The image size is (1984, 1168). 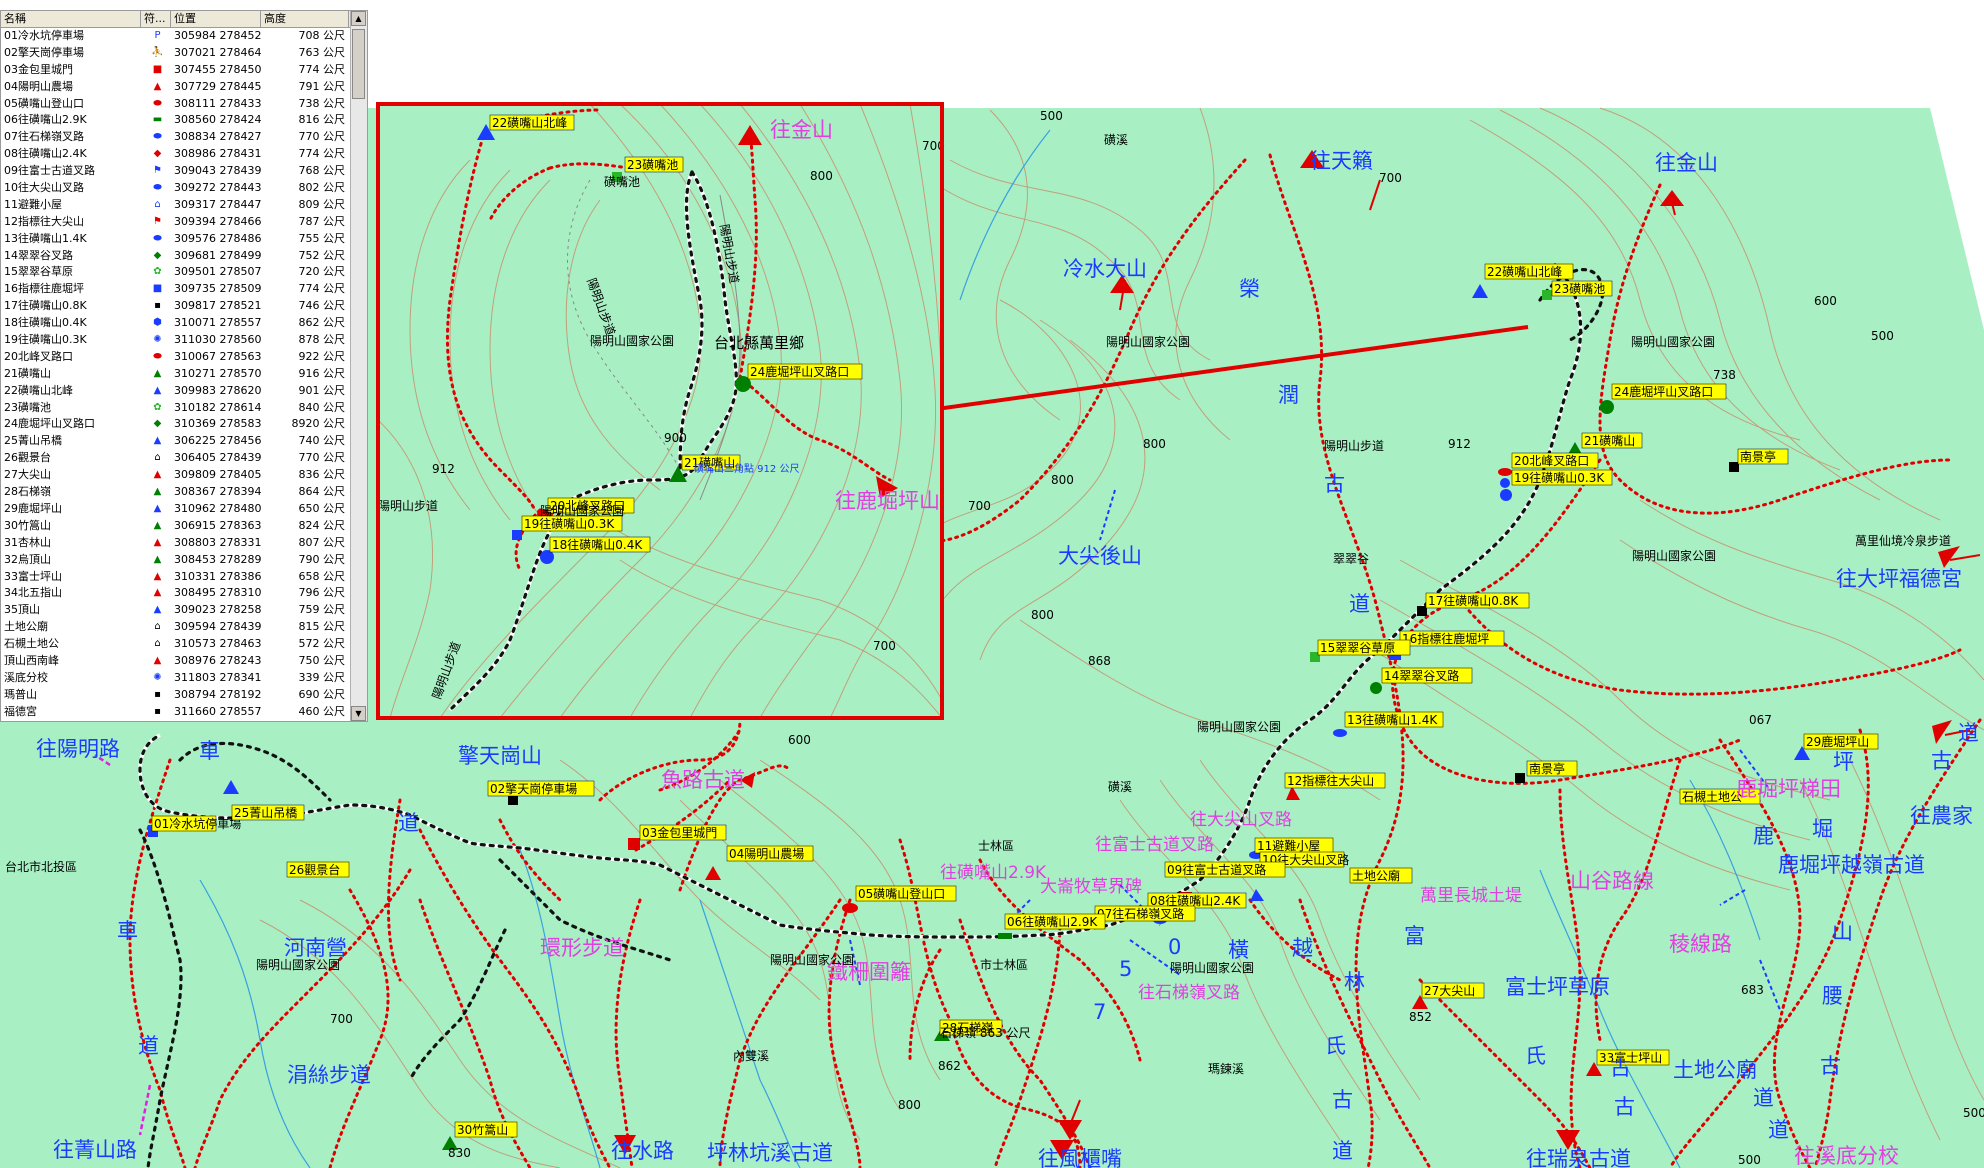 What do you see at coordinates (217, 255) in the screenshot?
I see `waypoint-position: 309681 2784992` at bounding box center [217, 255].